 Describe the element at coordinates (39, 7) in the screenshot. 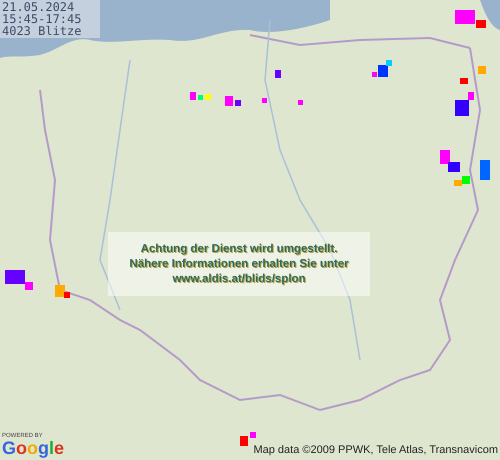

I see `date-label: 21.05.2024` at that location.